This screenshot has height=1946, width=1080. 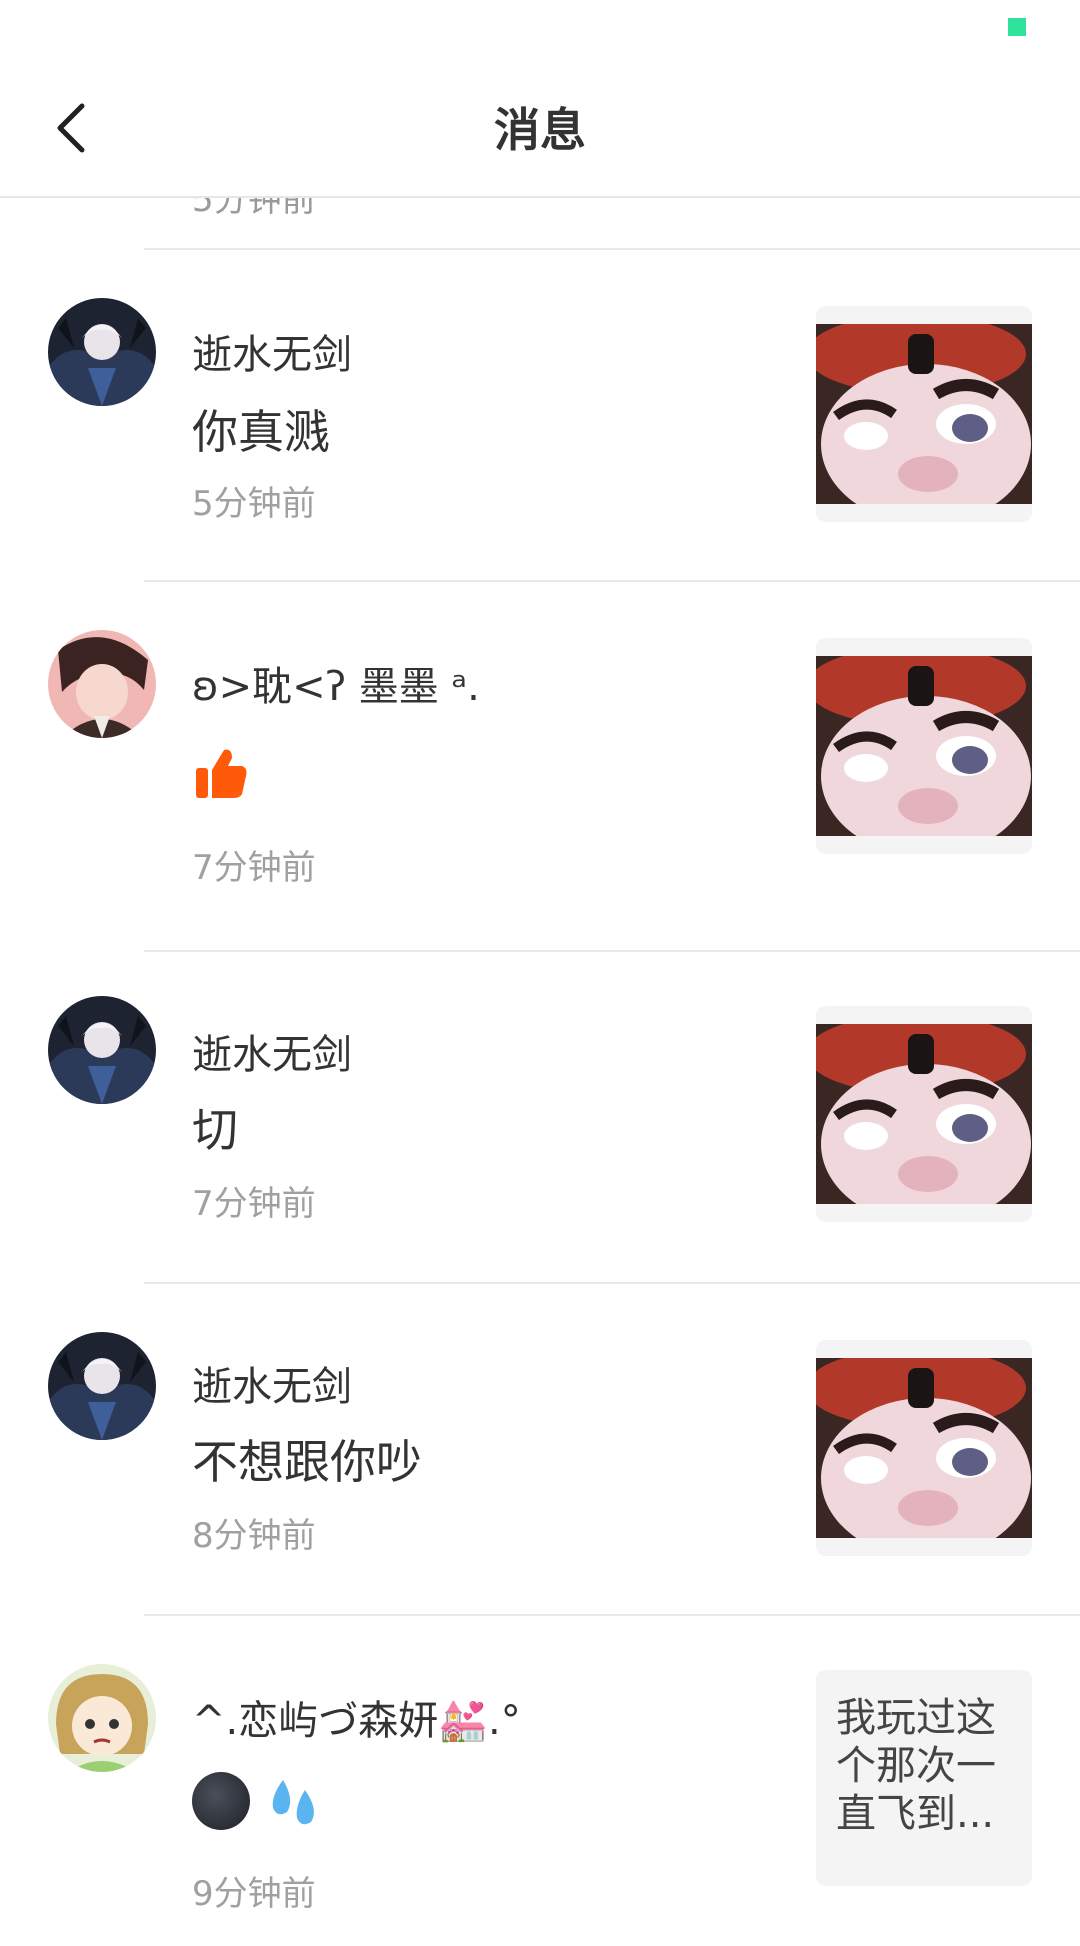 I want to click on sender-name: ʚ>耽<ʔ 墨墨 ᵃ., so click(x=336, y=687).